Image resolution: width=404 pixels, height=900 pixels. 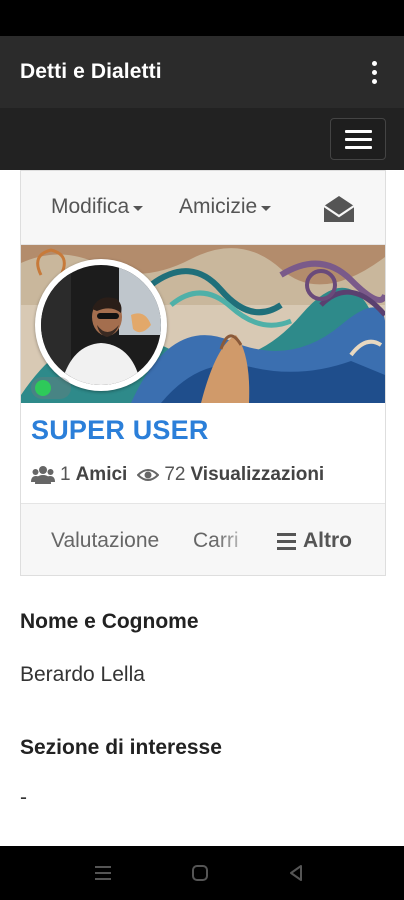 What do you see at coordinates (203, 539) in the screenshot?
I see `profile-tabs: Valutazione Carri Altro` at bounding box center [203, 539].